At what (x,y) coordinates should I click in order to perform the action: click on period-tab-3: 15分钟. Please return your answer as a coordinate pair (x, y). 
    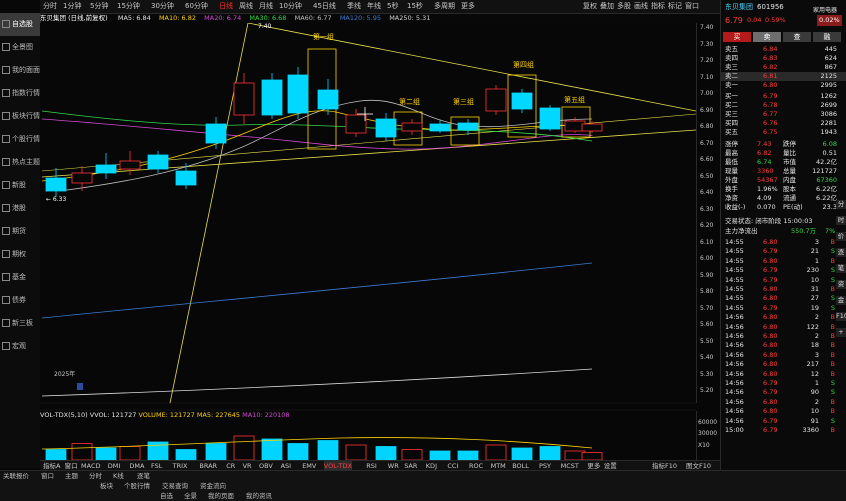
    Looking at the image, I should click on (128, 6).